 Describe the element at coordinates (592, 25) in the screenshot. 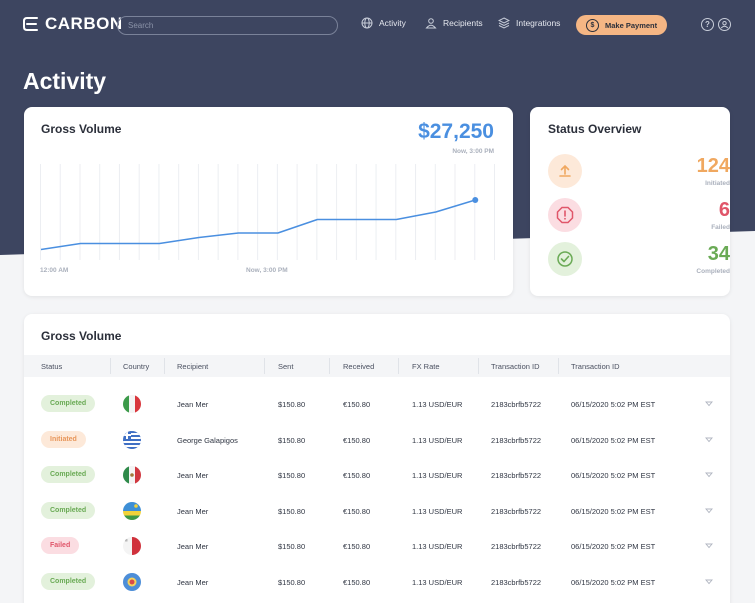

I see `dollar-coin-icon: $` at that location.